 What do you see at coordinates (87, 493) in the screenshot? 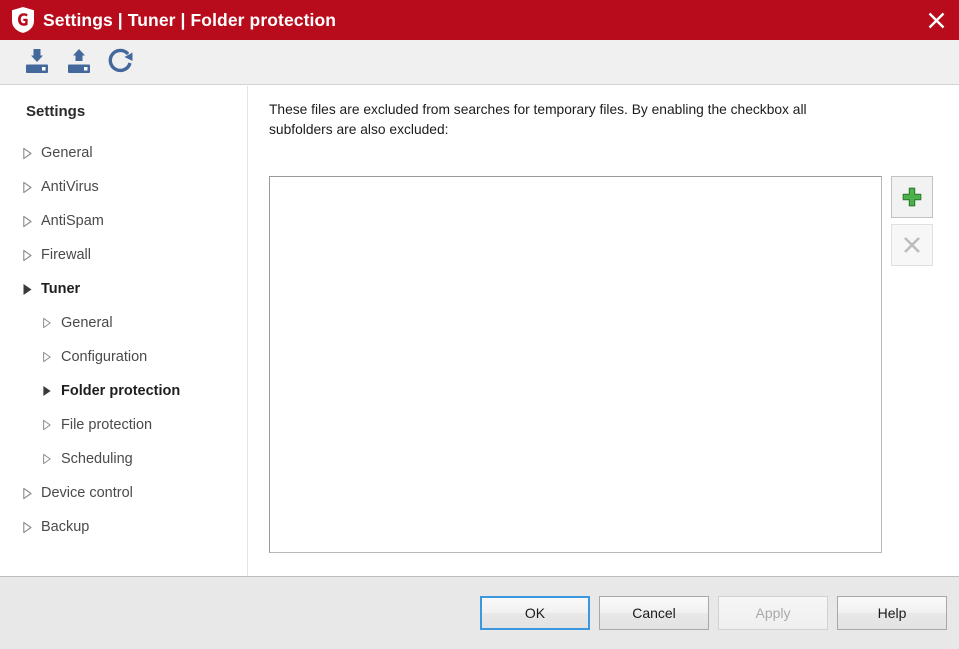
I see `sidebar-item-label: Device control` at bounding box center [87, 493].